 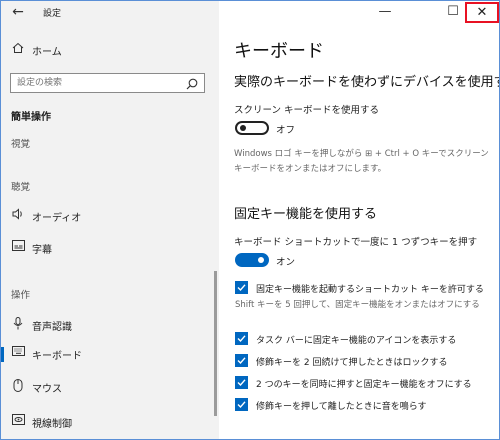 I want to click on maximize-icon: ☐, so click(x=453, y=11).